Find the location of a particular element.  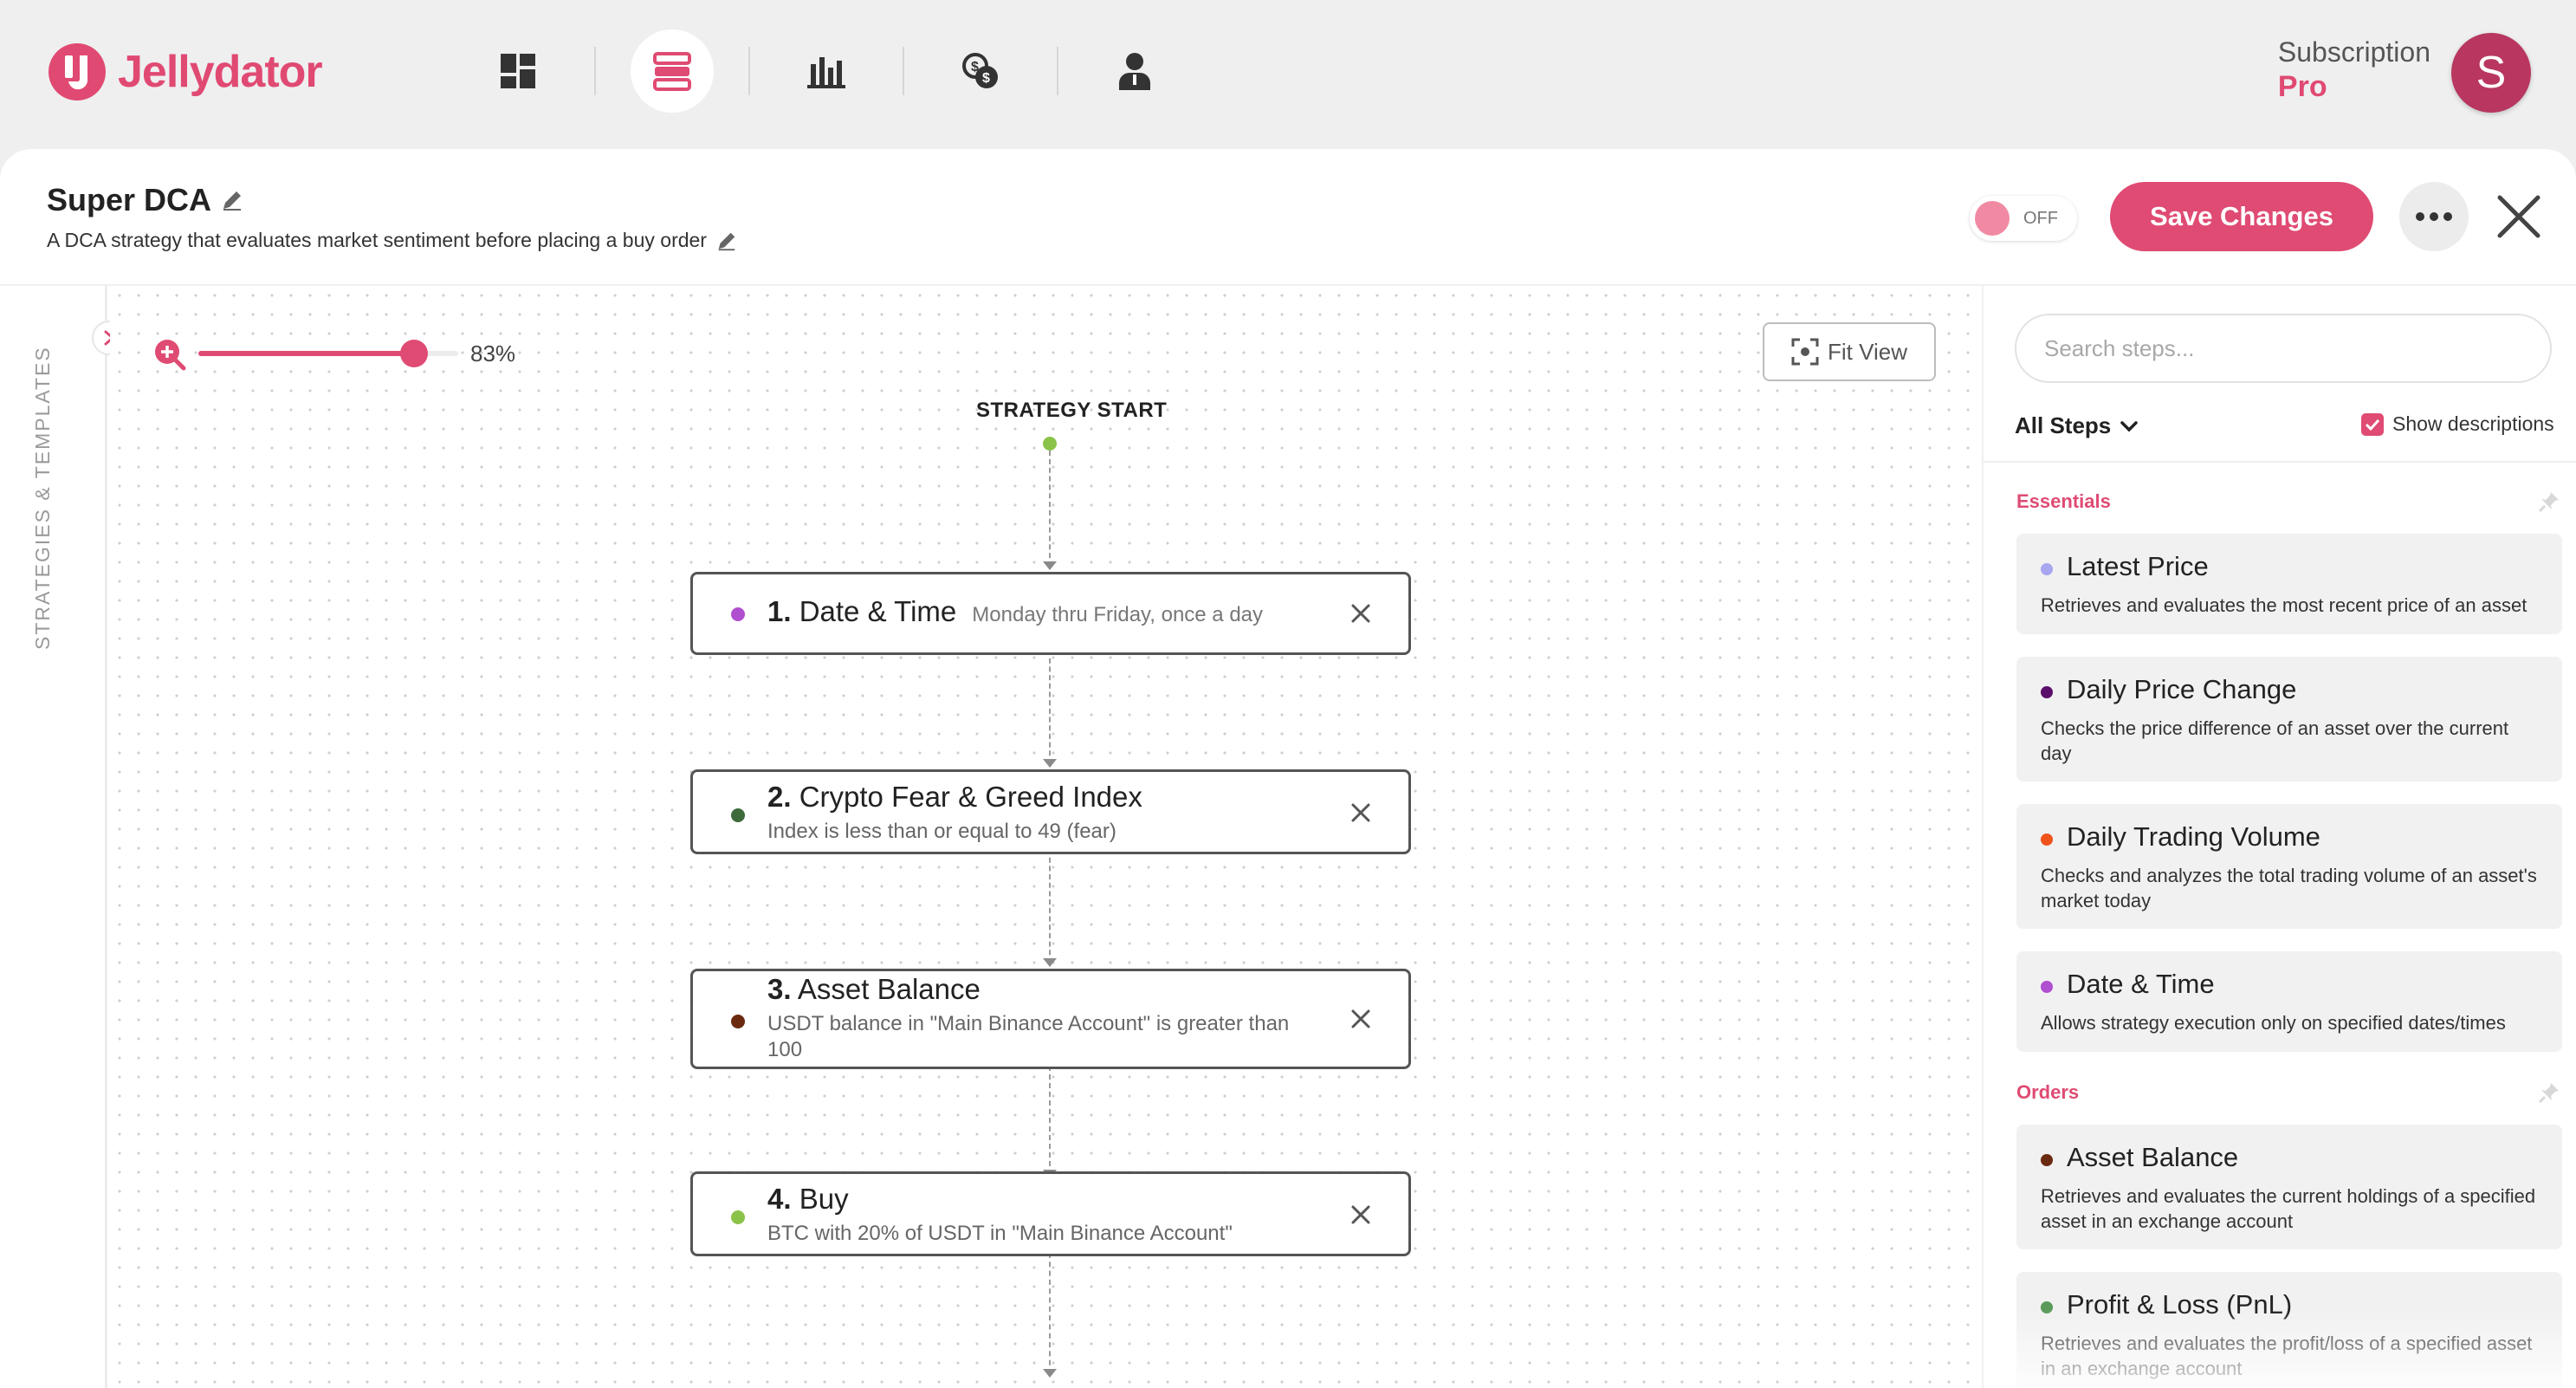

fit-view-label: Fit View is located at coordinates (1867, 351).